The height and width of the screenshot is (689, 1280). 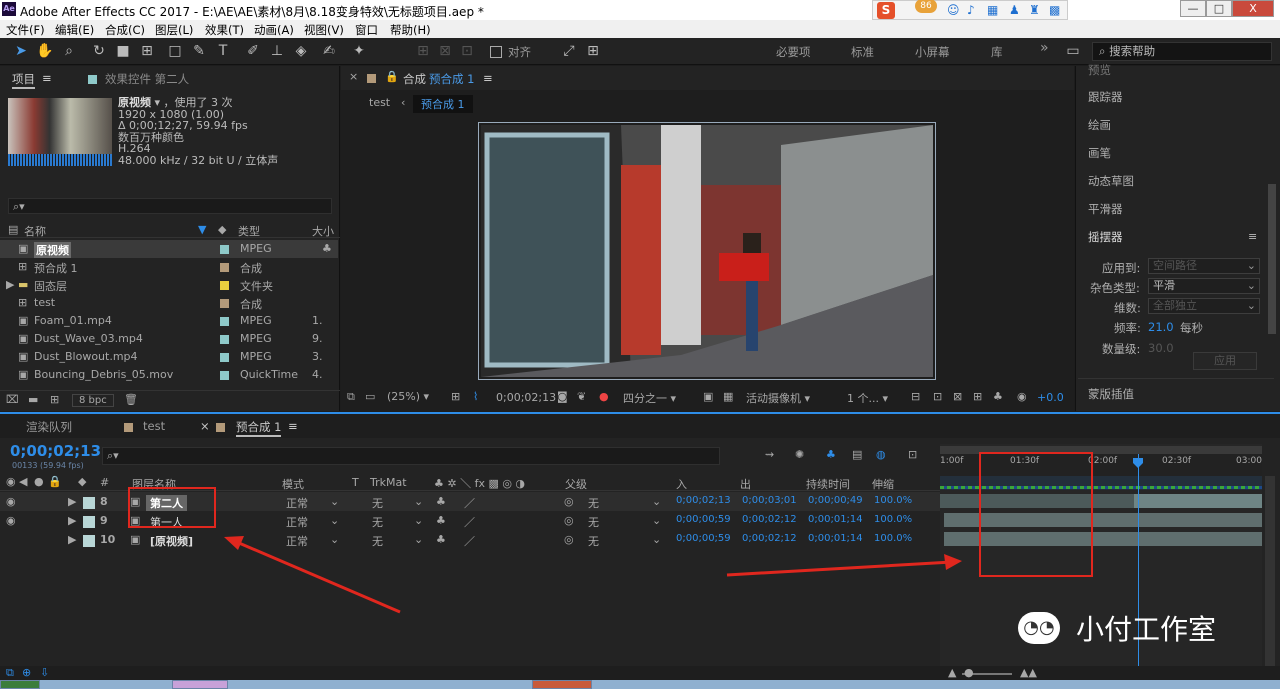 What do you see at coordinates (172, 507) in the screenshot?
I see `highlight-box-layers` at bounding box center [172, 507].